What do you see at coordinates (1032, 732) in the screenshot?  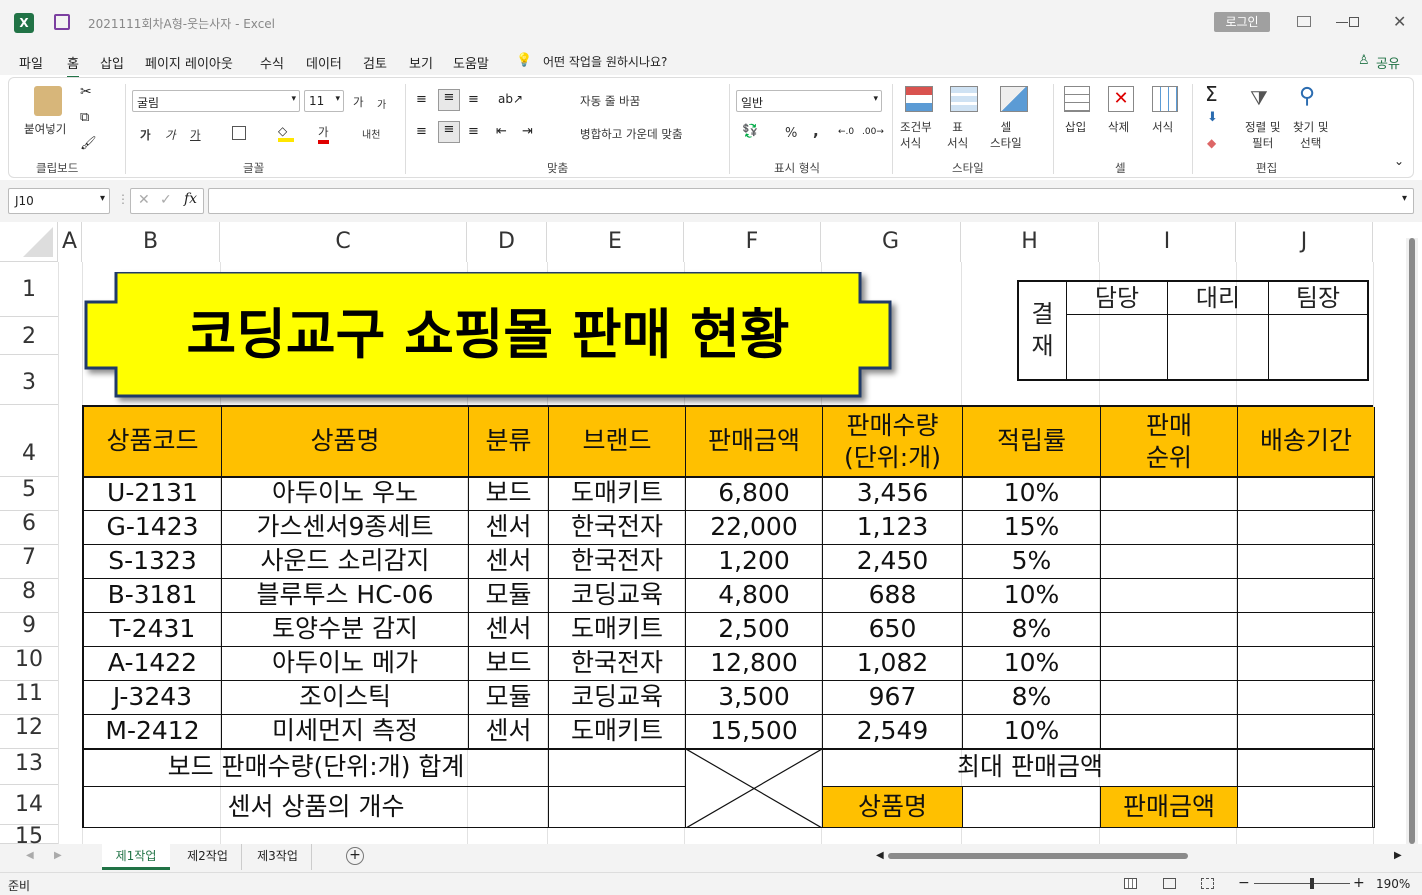 I see `data-cell-r8-c7: 10%` at bounding box center [1032, 732].